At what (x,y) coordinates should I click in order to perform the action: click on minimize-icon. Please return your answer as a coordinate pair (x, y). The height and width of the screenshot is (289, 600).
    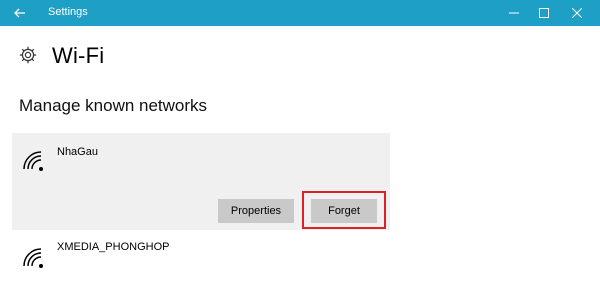
    Looking at the image, I should click on (514, 13).